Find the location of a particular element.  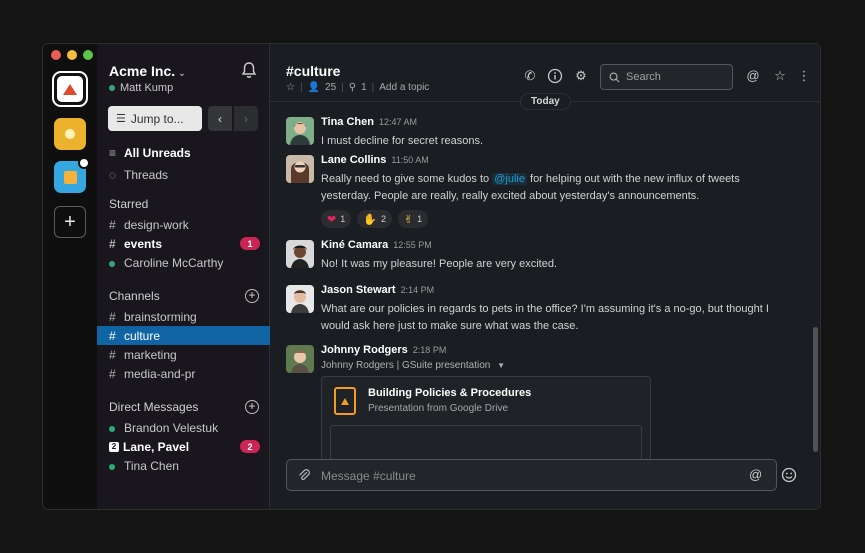

phone-icon: ✆ is located at coordinates (530, 76).